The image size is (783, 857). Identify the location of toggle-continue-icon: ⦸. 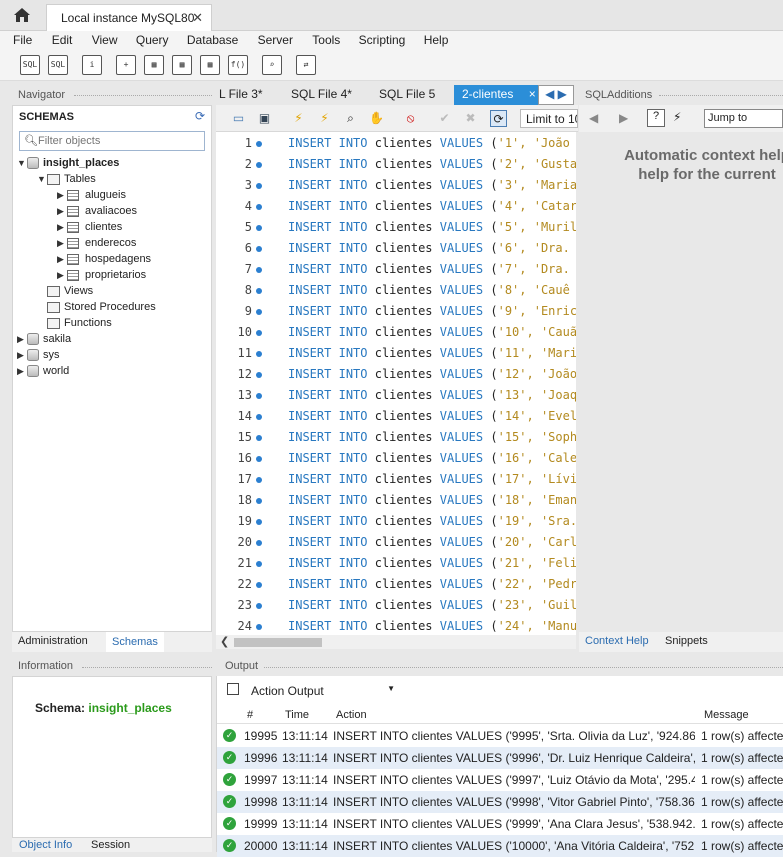
(410, 118).